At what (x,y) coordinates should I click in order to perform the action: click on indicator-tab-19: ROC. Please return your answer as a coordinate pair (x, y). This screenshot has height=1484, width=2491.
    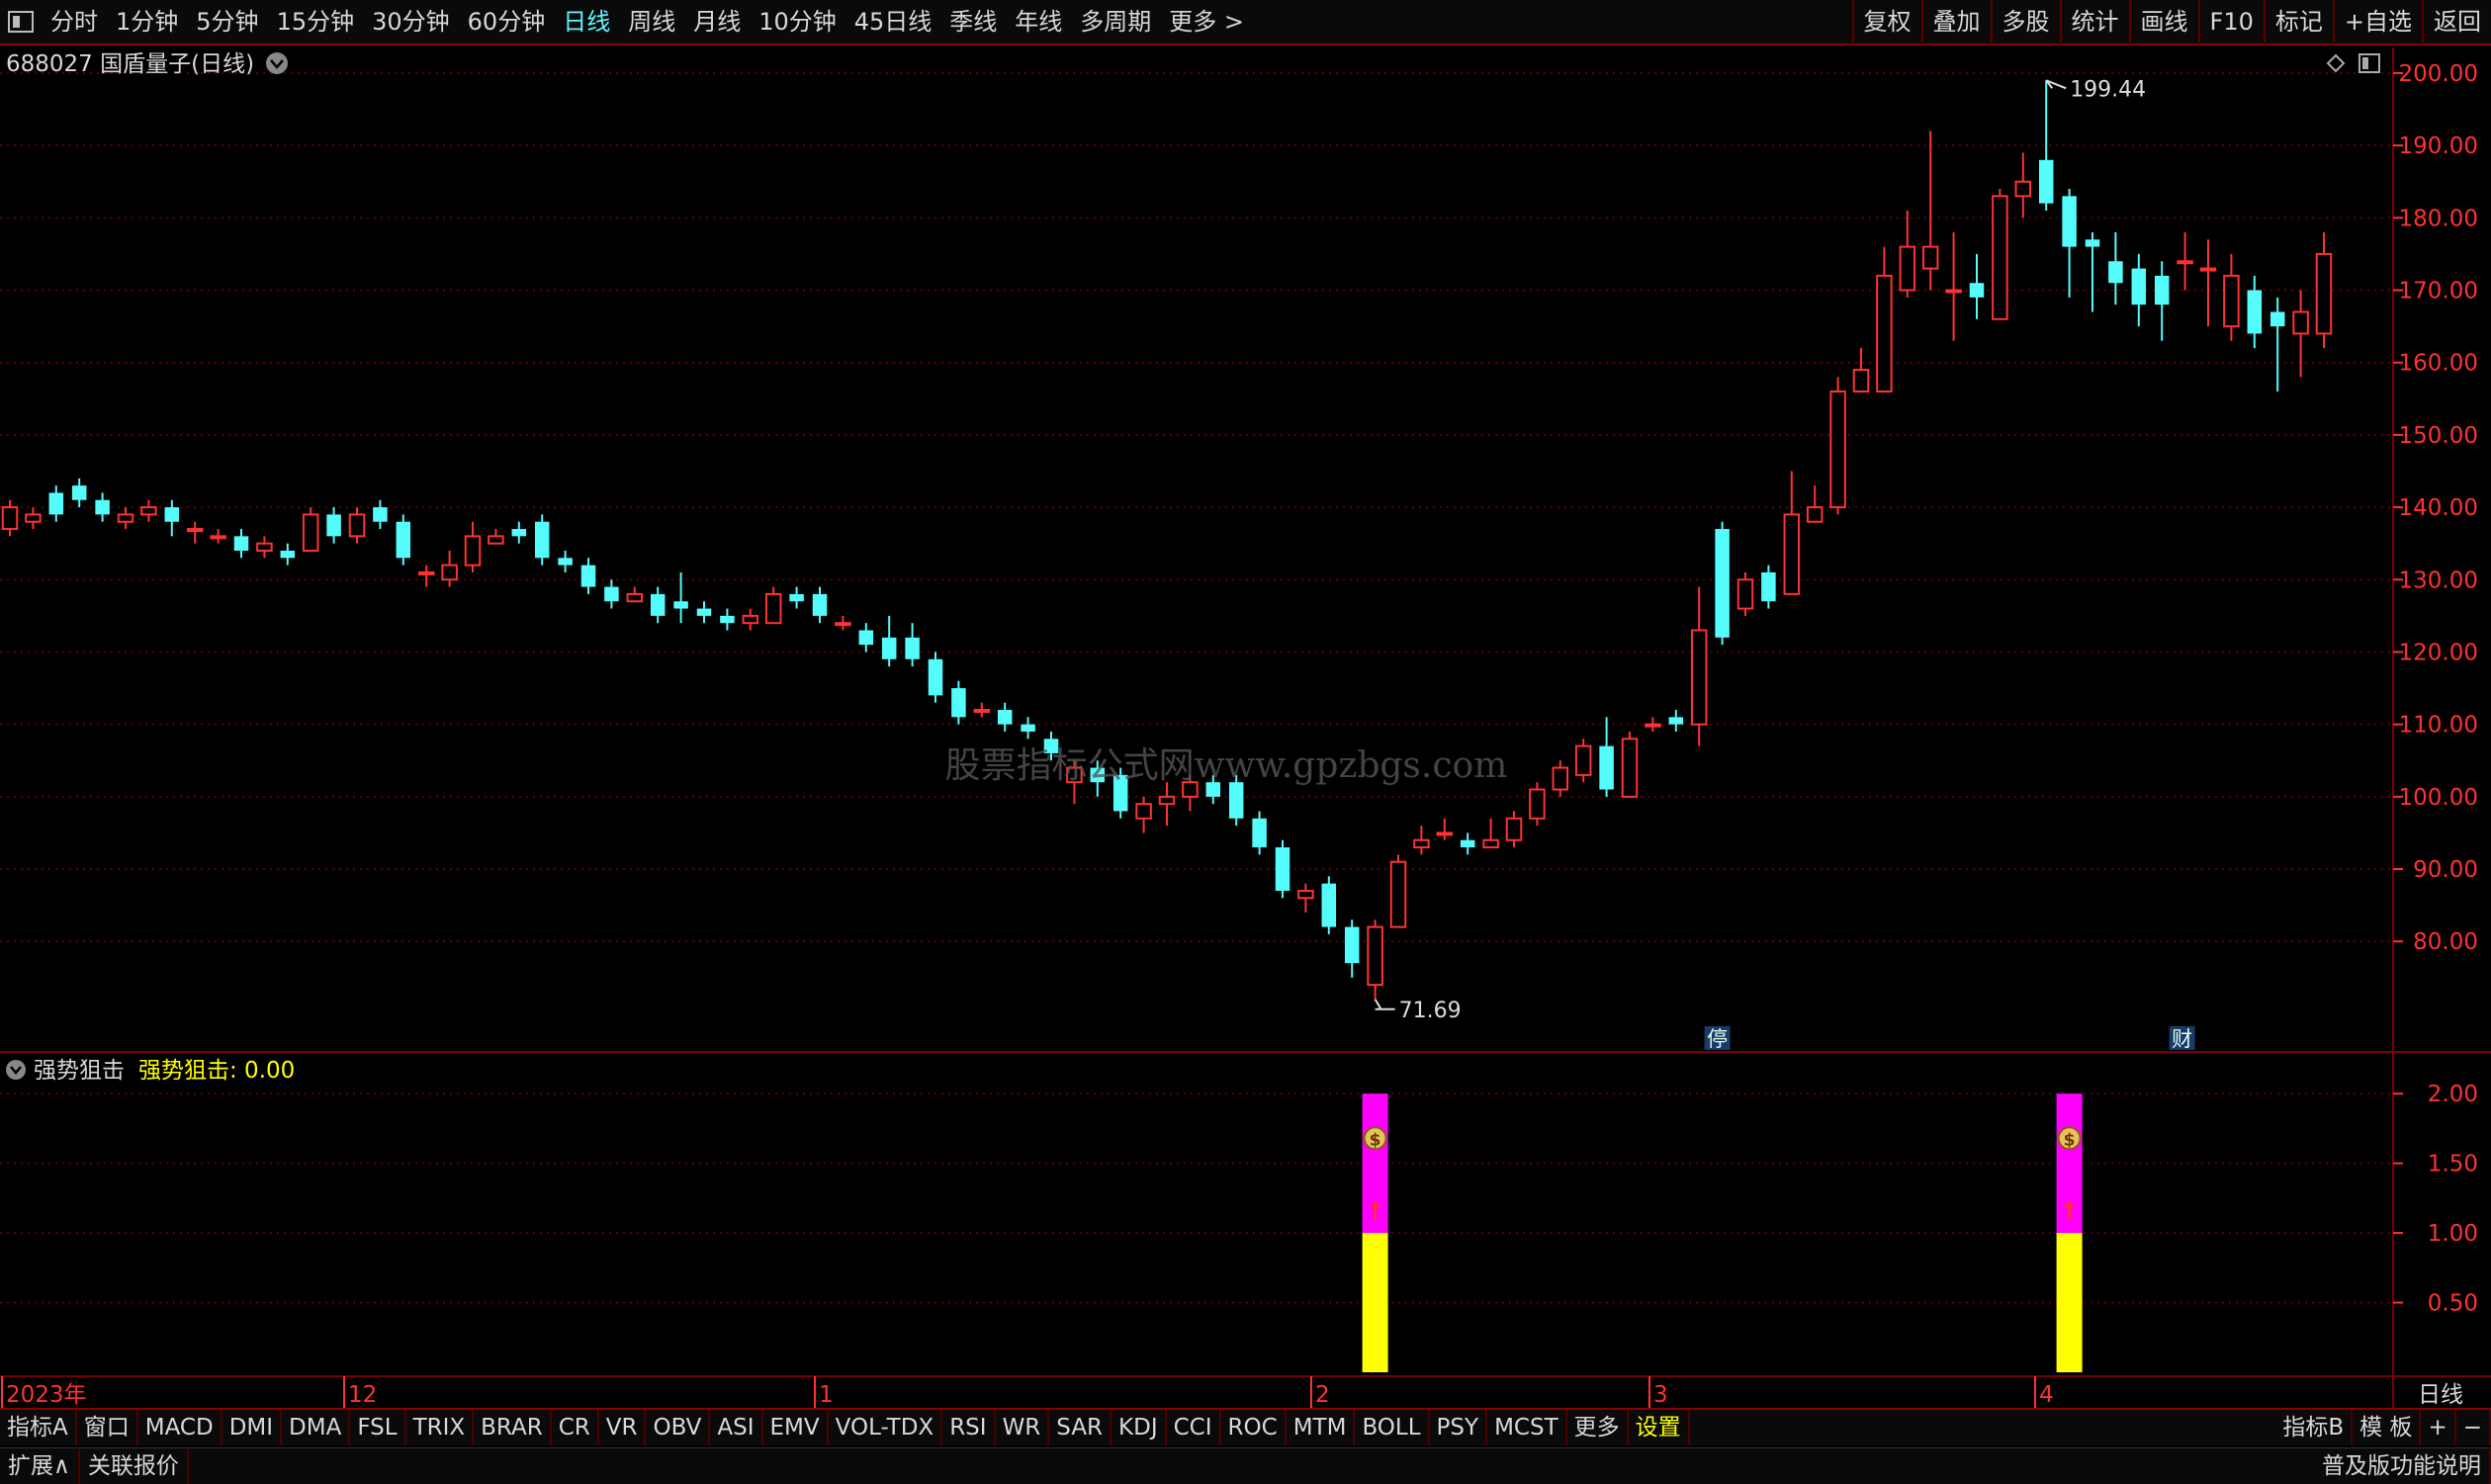
    Looking at the image, I should click on (1254, 1427).